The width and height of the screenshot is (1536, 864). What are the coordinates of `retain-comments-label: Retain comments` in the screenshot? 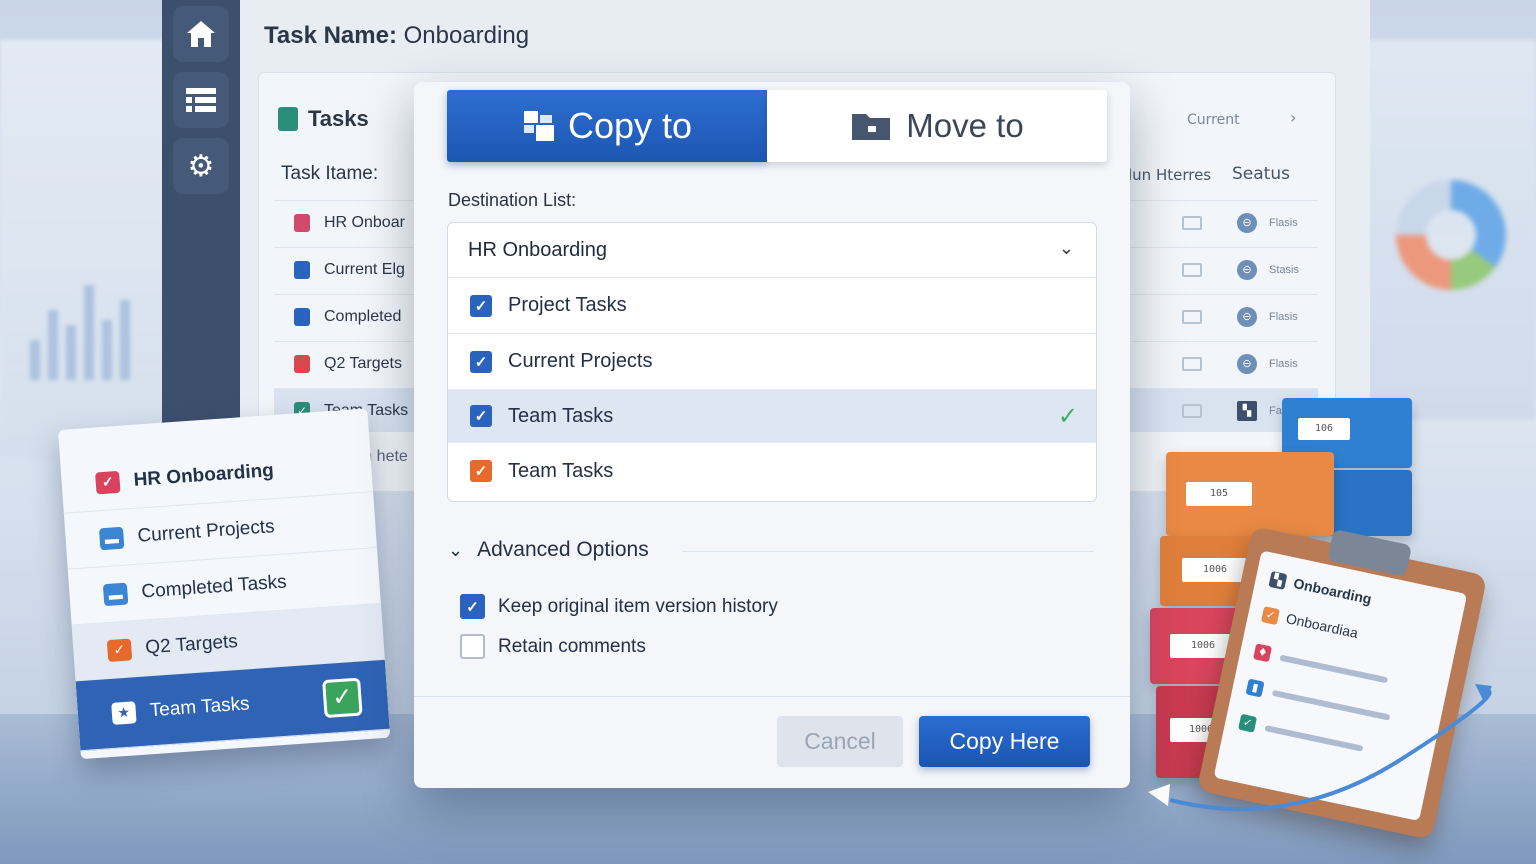 It's located at (572, 646).